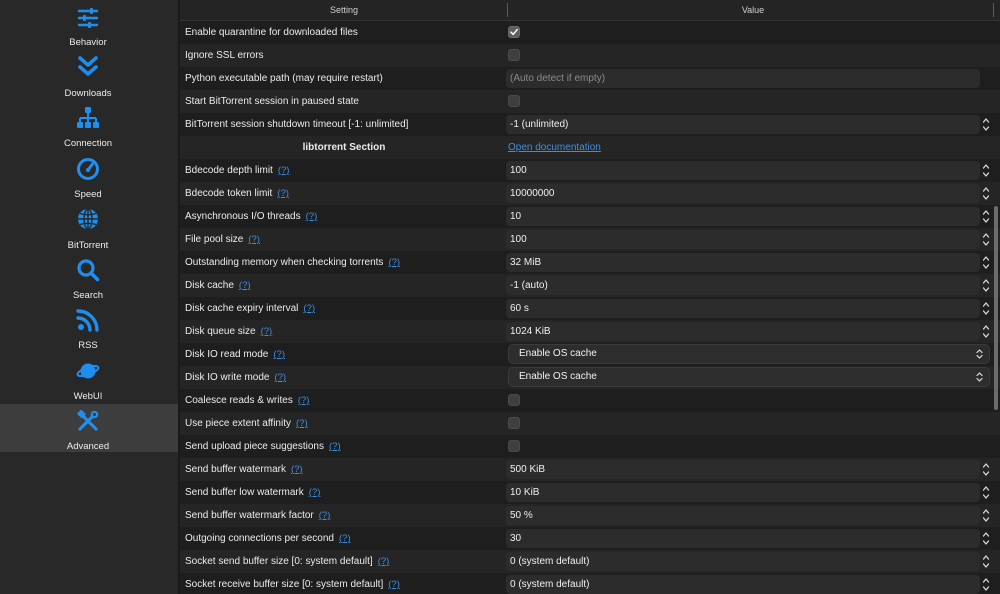 The width and height of the screenshot is (1000, 594). I want to click on setting-spinbox: 50 %, so click(743, 515).